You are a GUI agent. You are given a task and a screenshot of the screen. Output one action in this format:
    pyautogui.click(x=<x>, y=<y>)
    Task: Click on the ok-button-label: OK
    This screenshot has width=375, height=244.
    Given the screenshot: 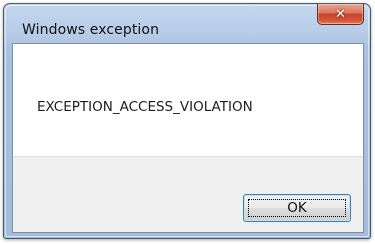 What is the action you would take?
    pyautogui.click(x=297, y=208)
    